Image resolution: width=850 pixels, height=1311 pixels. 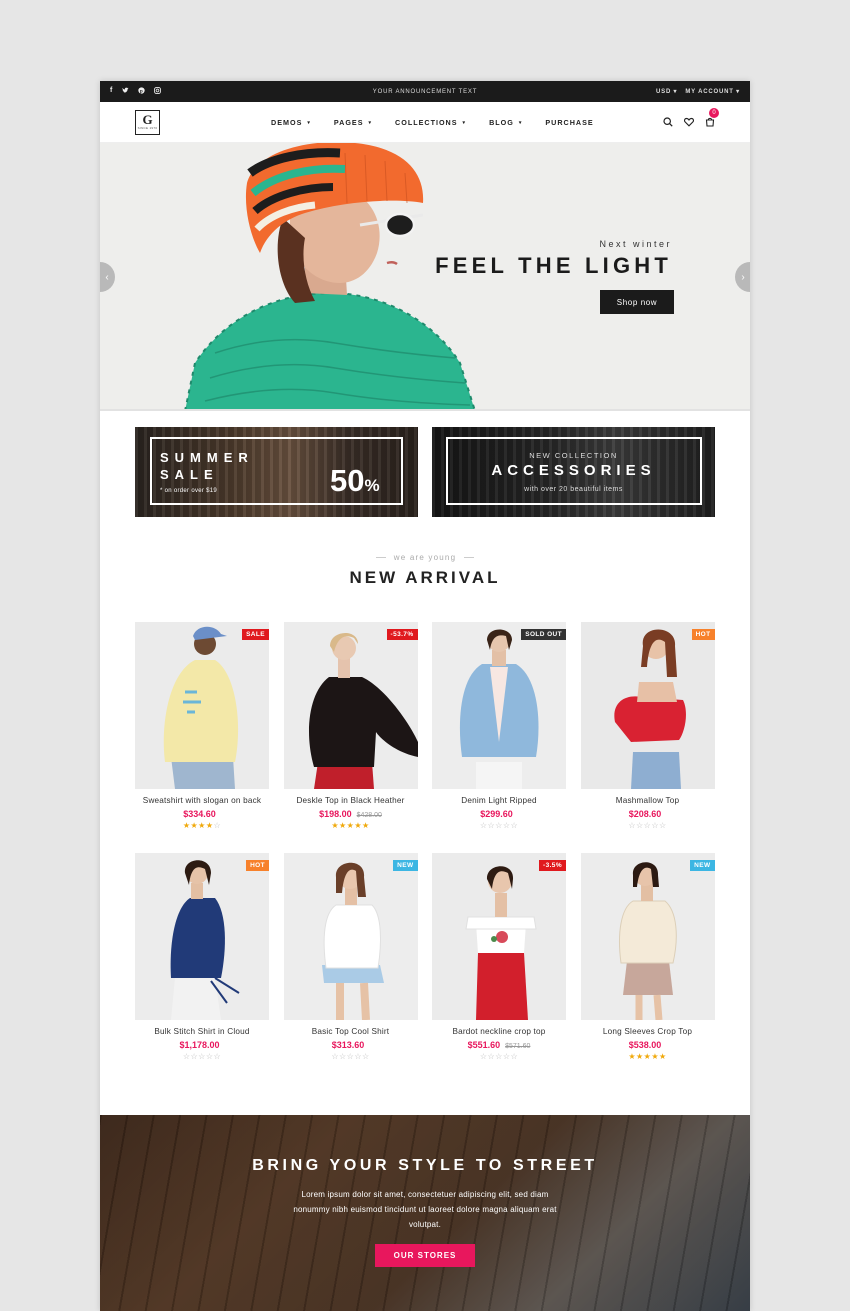 What do you see at coordinates (518, 1046) in the screenshot?
I see `old-price: $571.60` at bounding box center [518, 1046].